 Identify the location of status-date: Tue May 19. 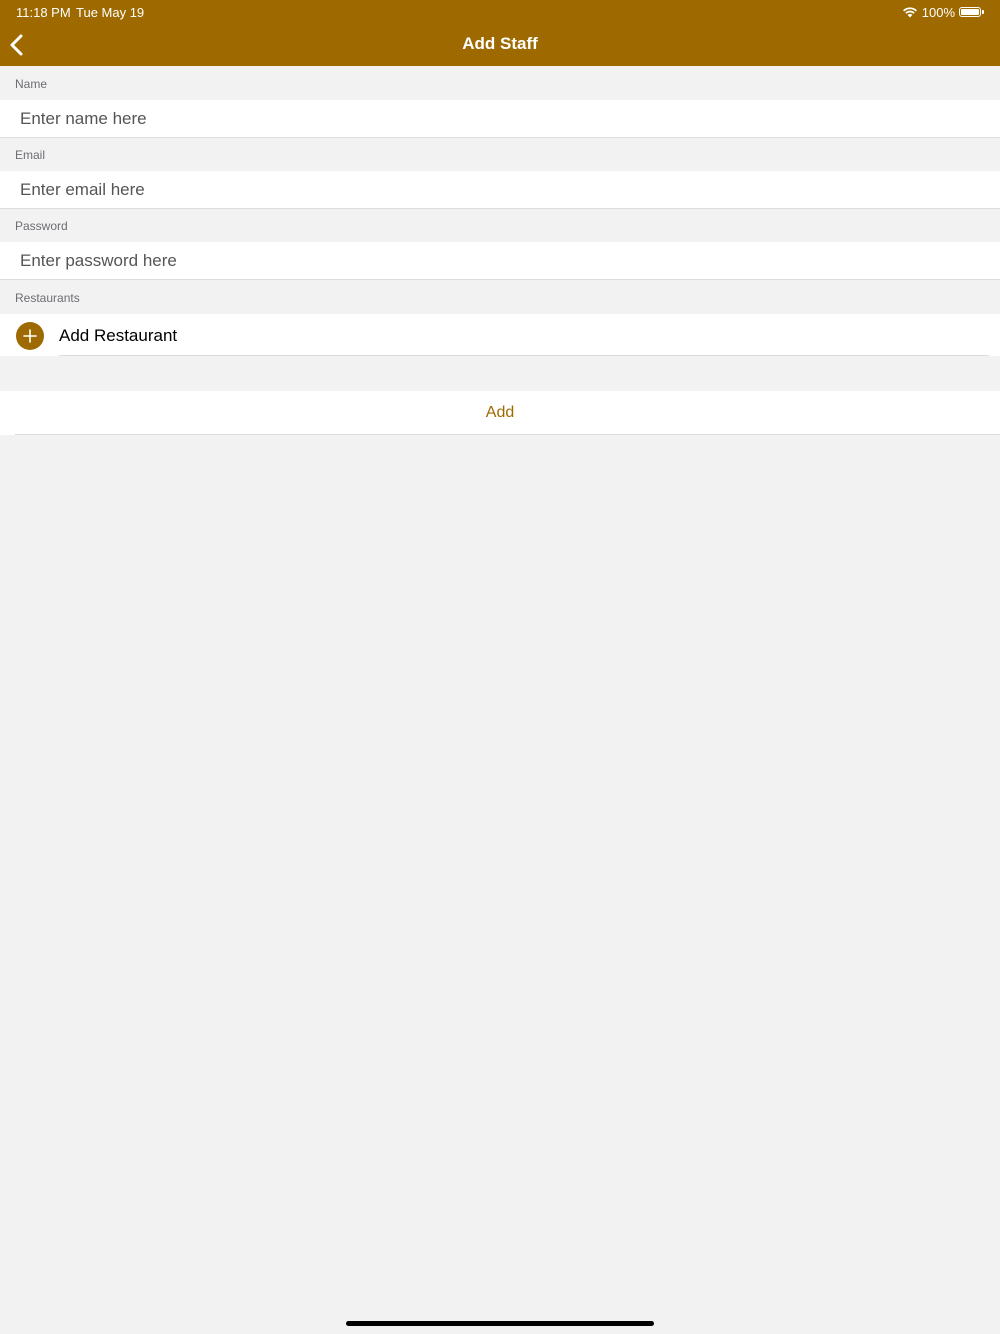
(110, 12).